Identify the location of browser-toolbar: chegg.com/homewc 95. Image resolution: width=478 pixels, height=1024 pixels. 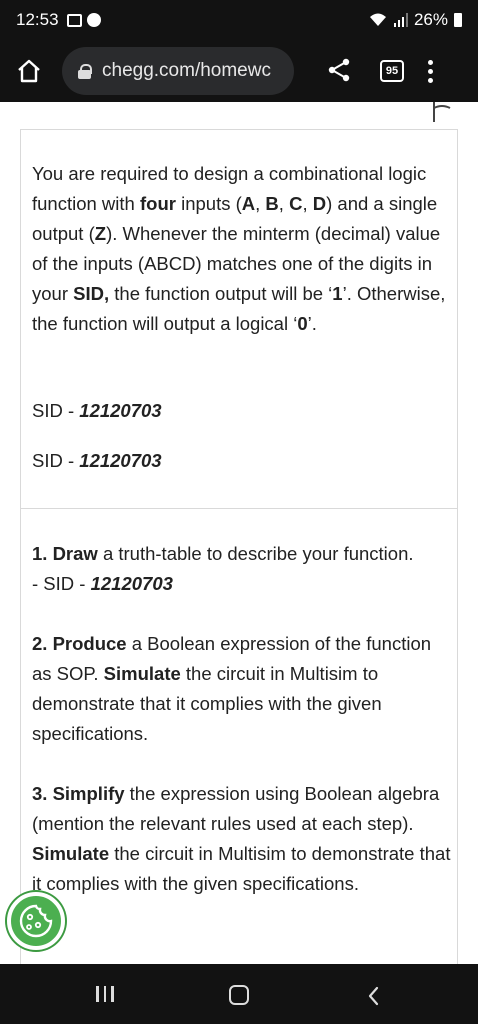
(239, 71).